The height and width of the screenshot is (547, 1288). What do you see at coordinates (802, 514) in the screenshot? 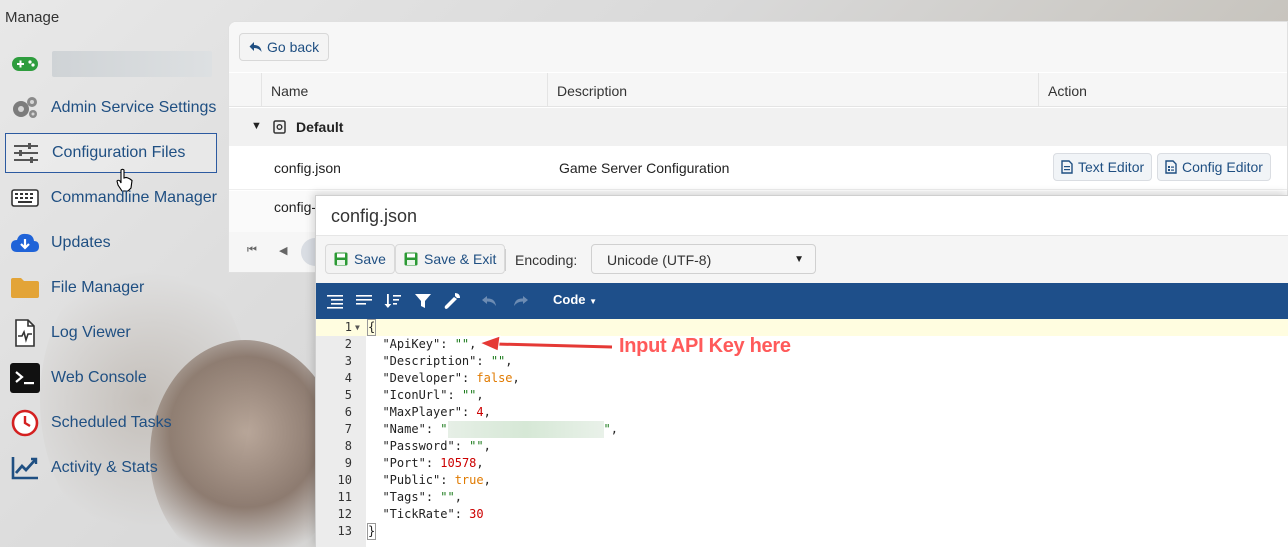
I see `code-line: 12 "TickRate": 30` at bounding box center [802, 514].